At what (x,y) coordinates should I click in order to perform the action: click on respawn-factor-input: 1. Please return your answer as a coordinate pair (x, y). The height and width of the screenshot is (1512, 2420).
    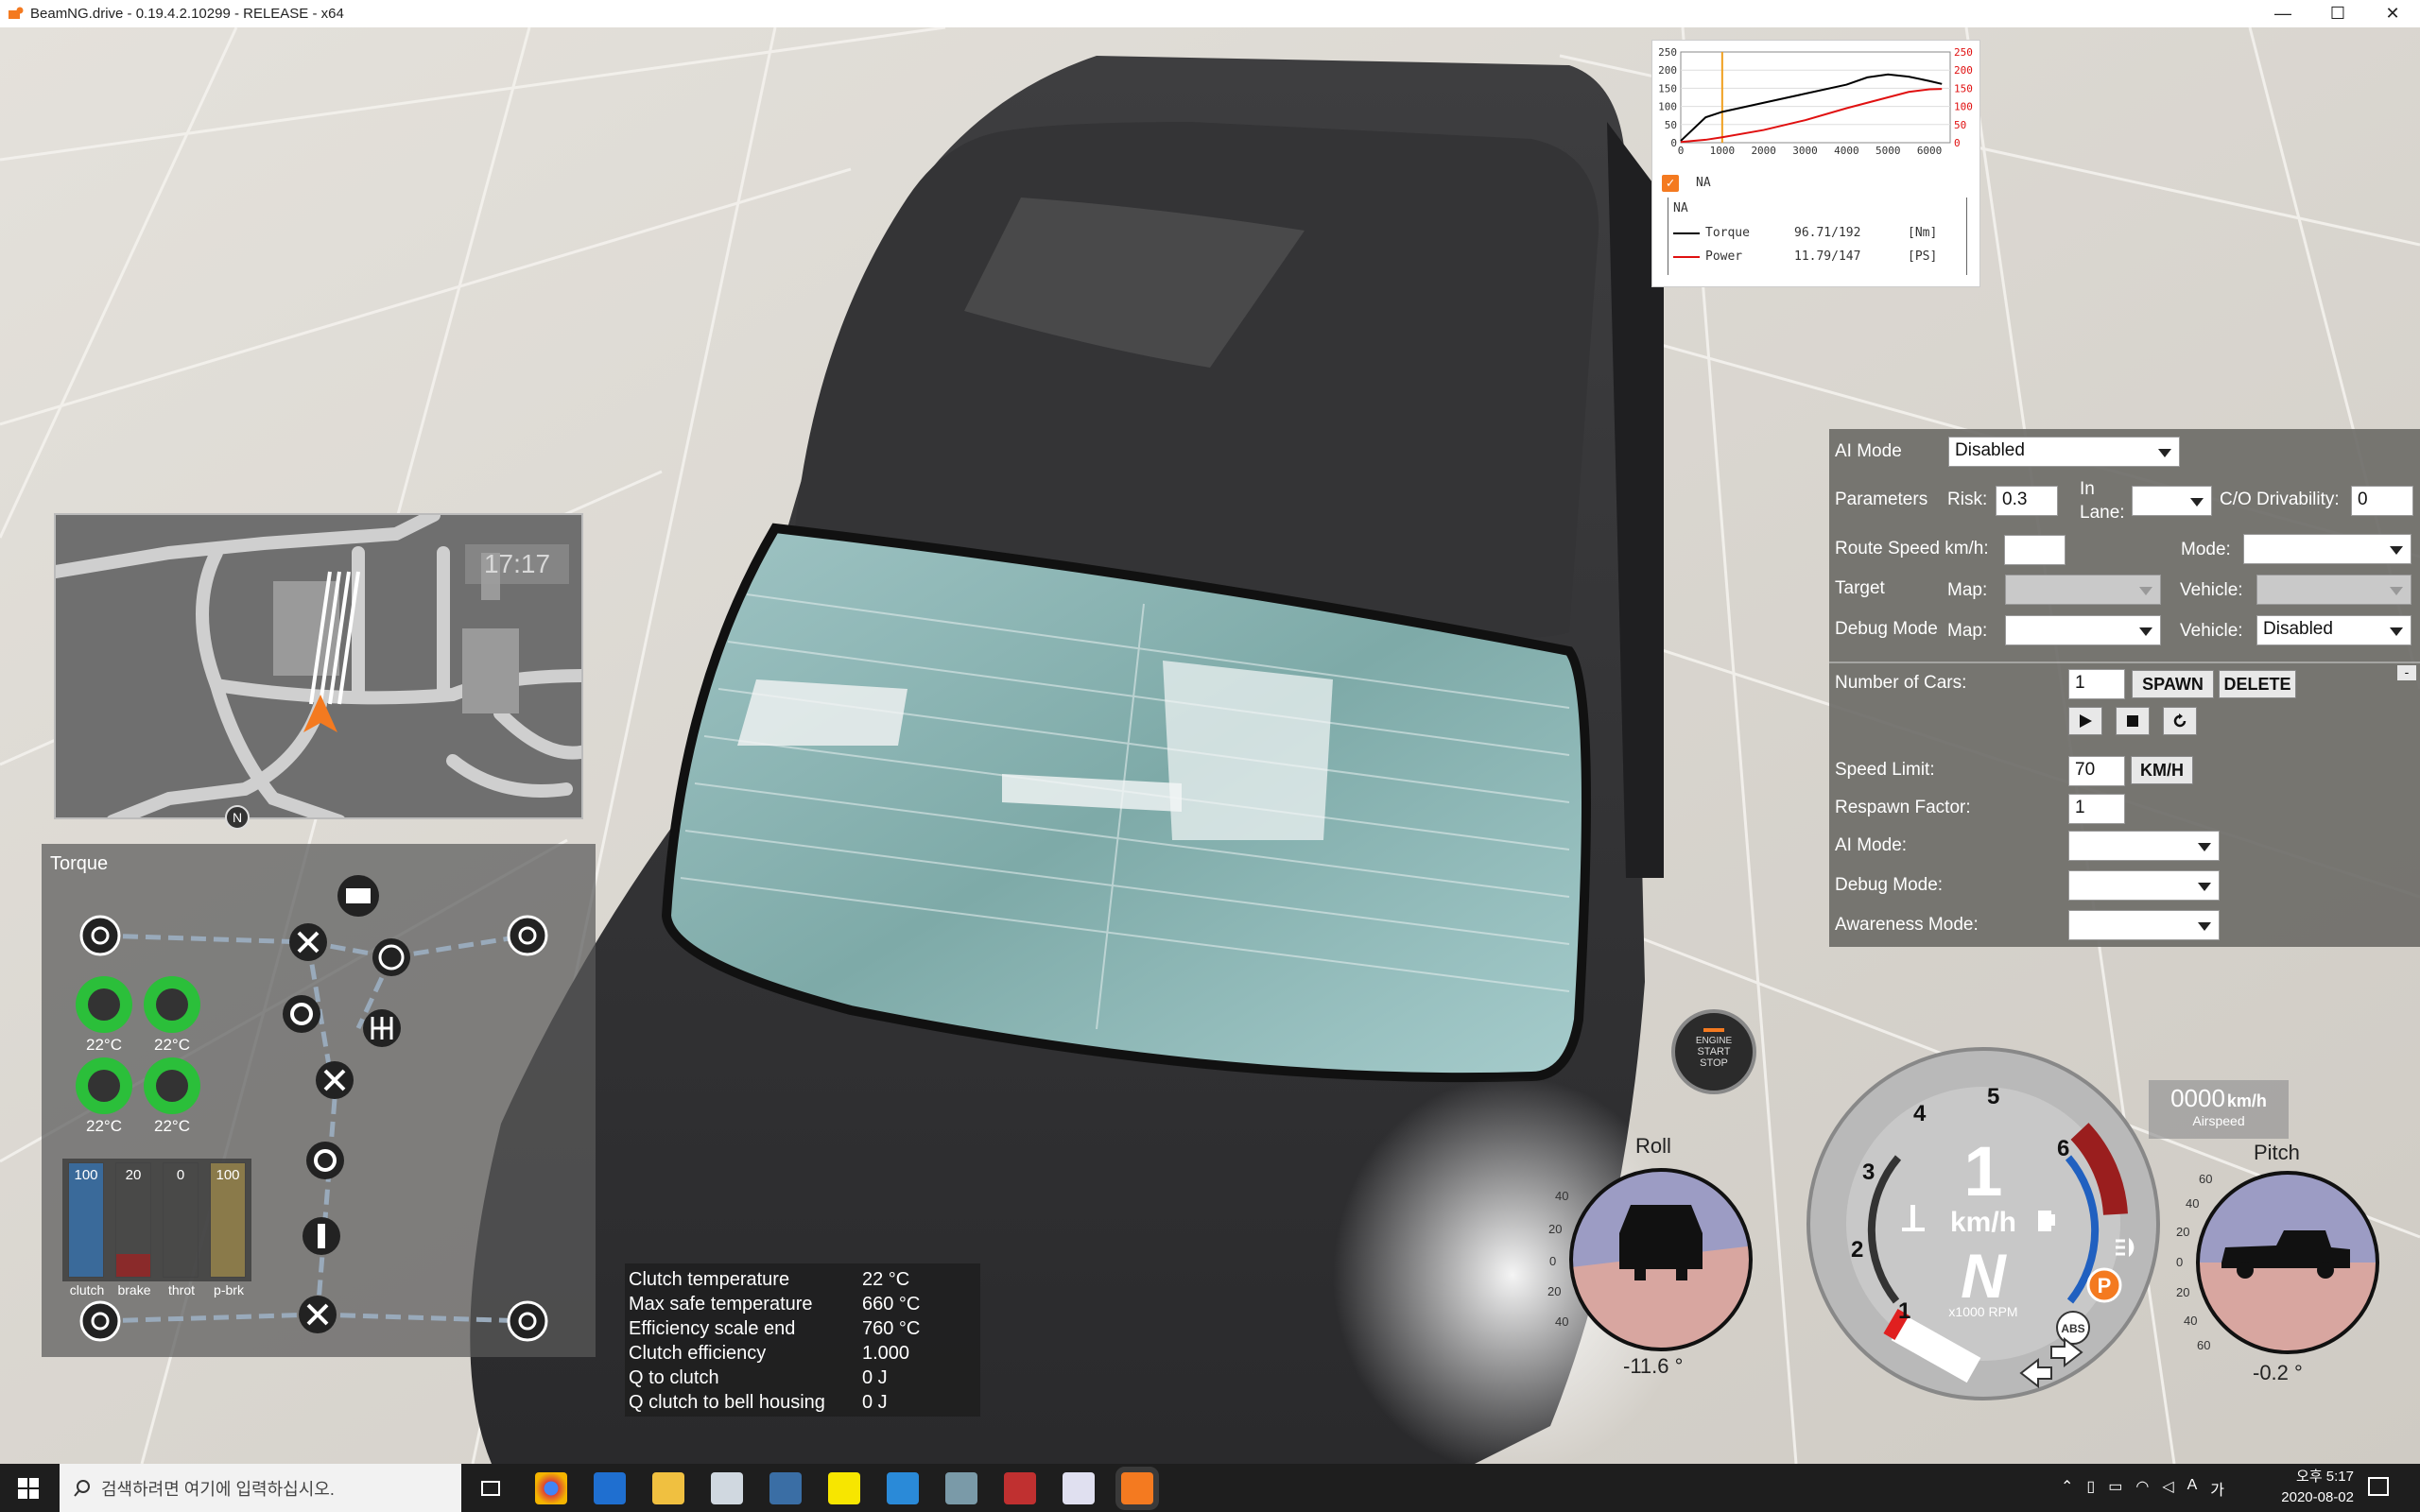
    Looking at the image, I should click on (2096, 809).